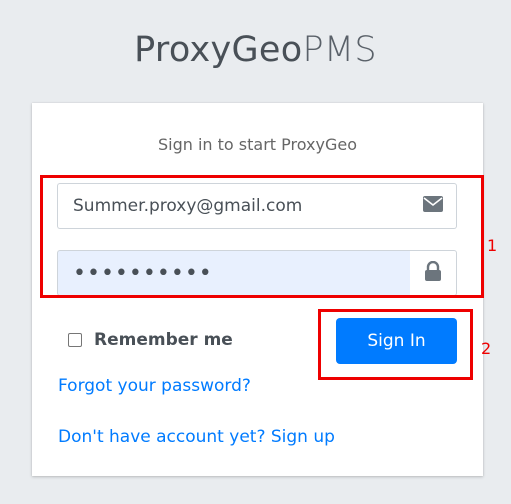 This screenshot has width=511, height=504. What do you see at coordinates (154, 386) in the screenshot?
I see `forgot-password-link: Forgot your password?` at bounding box center [154, 386].